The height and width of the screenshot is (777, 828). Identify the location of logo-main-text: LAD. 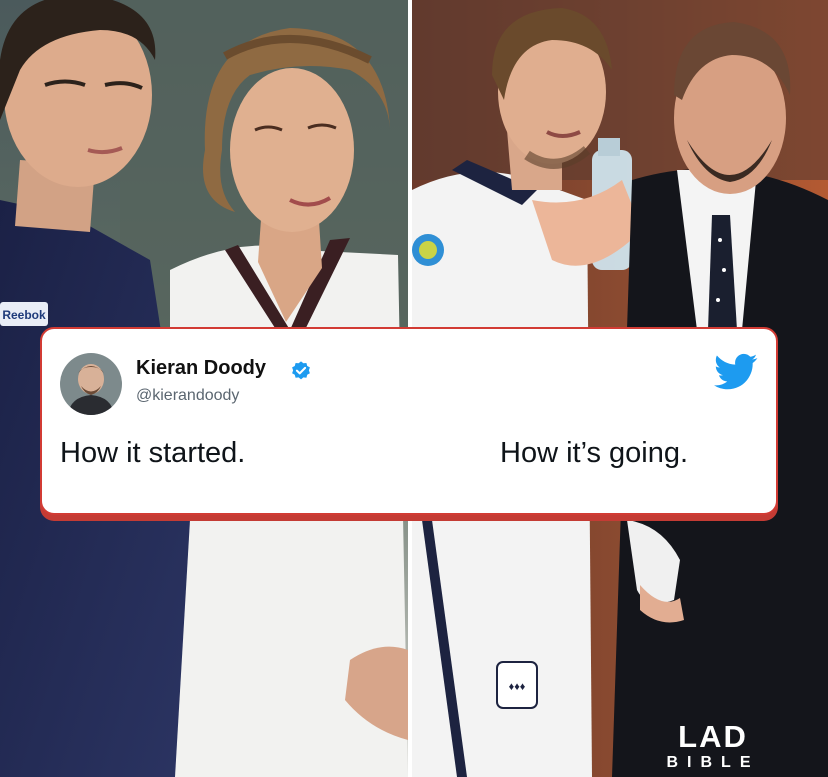
(713, 736).